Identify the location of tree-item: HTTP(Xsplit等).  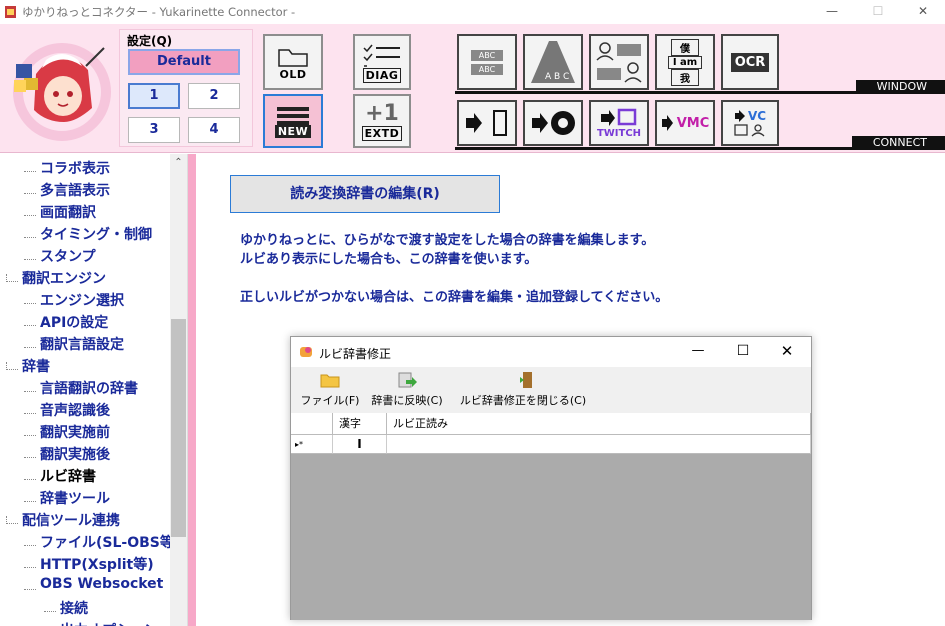
(97, 564).